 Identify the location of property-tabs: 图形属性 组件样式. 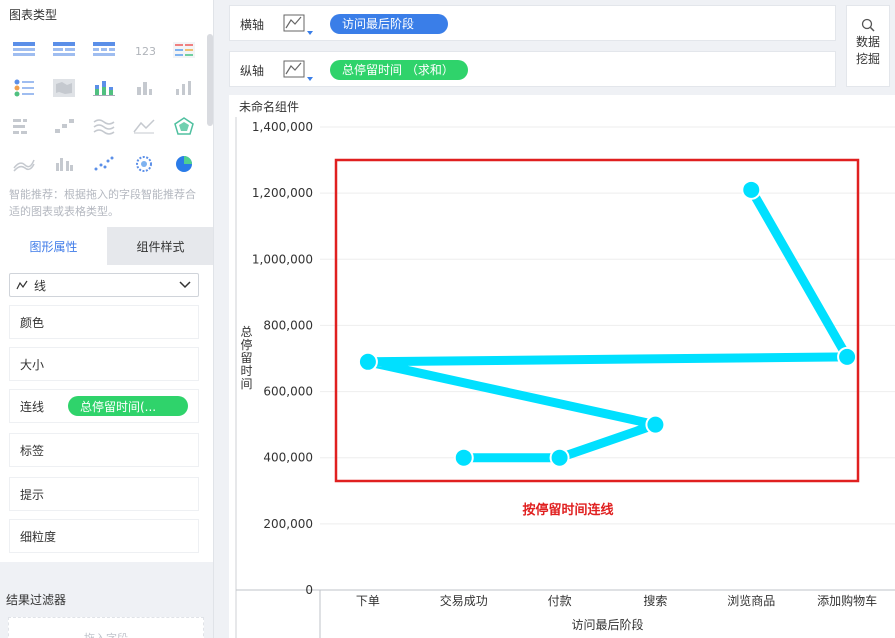
(106, 246).